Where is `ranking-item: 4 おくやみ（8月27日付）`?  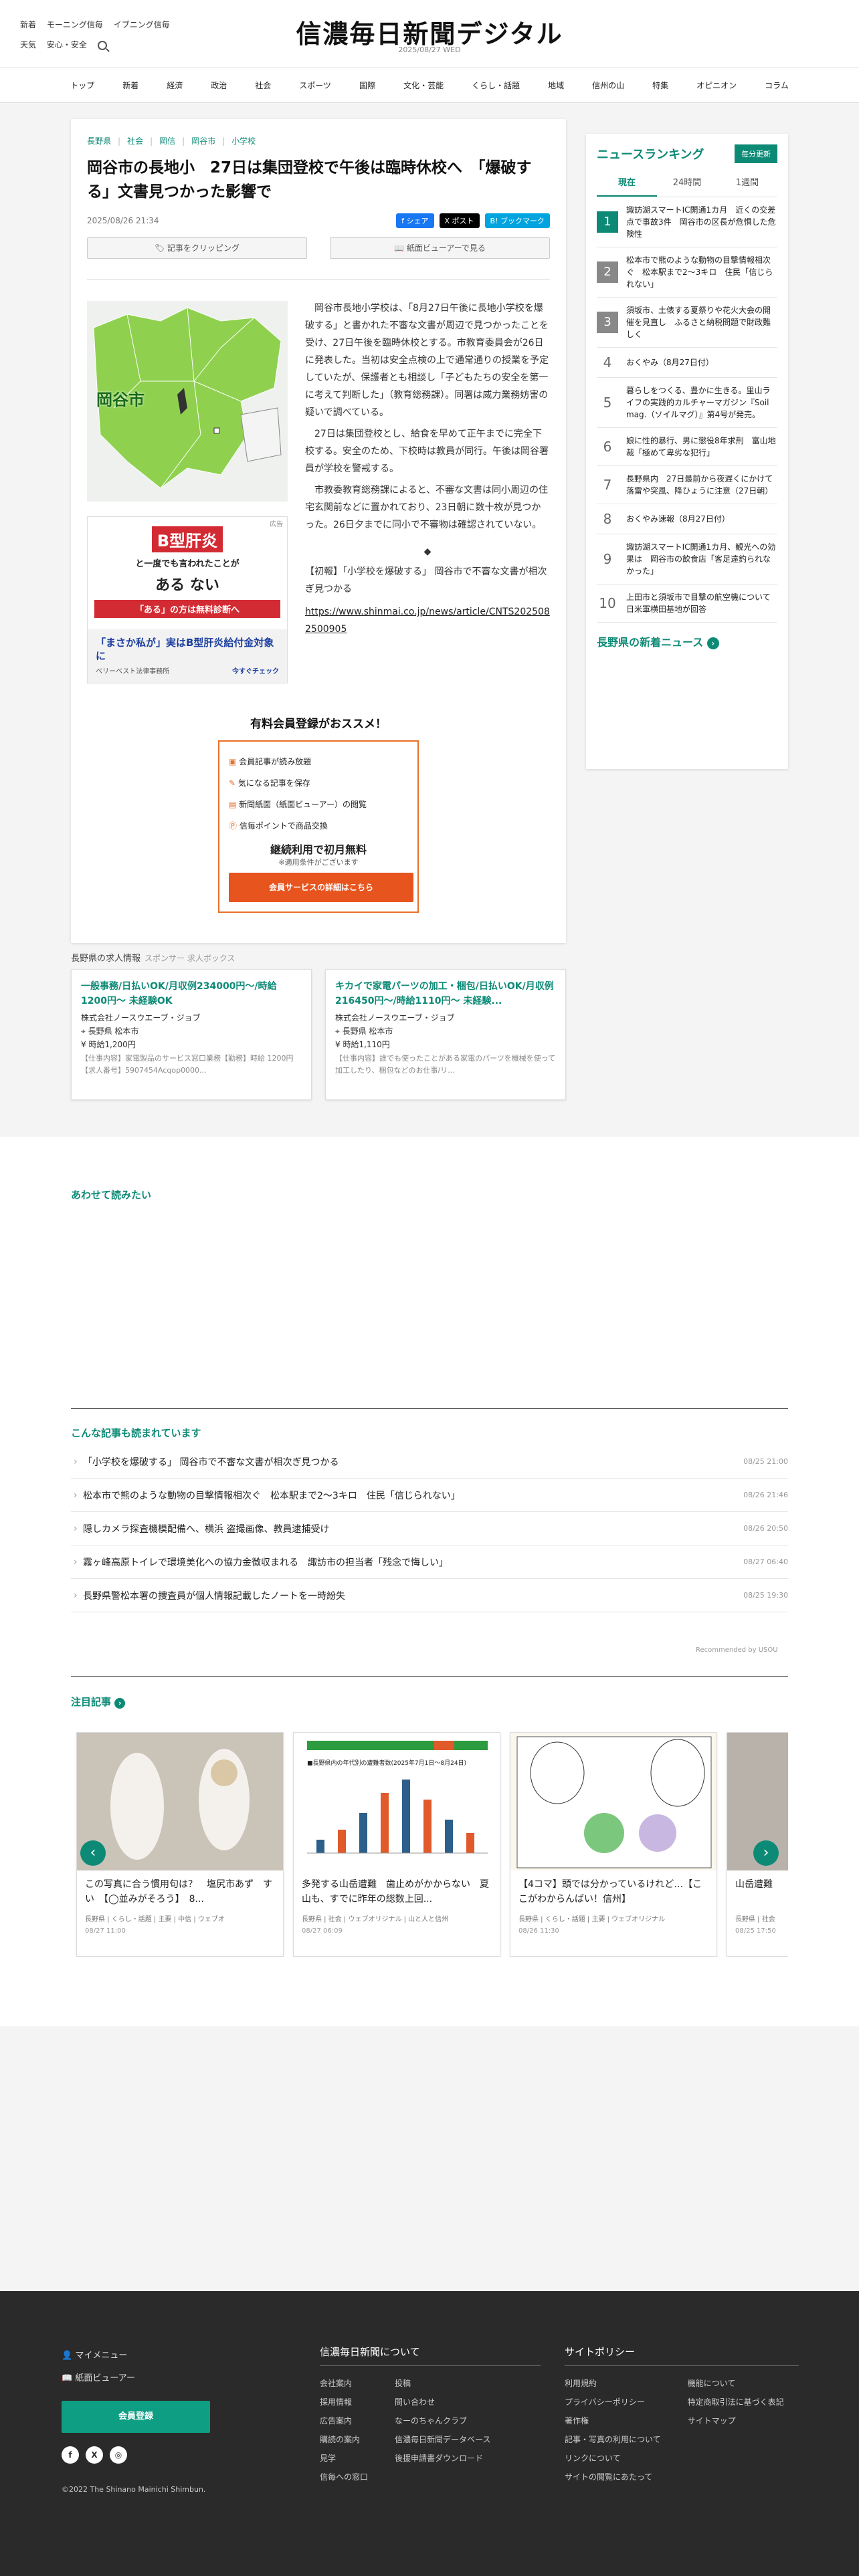
ranking-item: 4 おくやみ（8月27日付） is located at coordinates (687, 363).